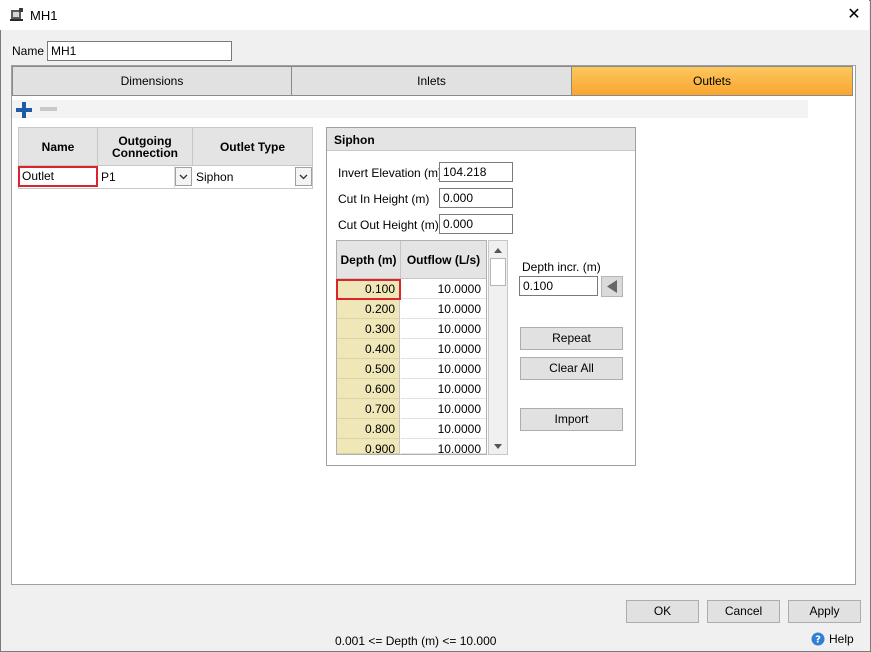 Image resolution: width=871 pixels, height=652 pixels. What do you see at coordinates (431, 81) in the screenshot?
I see `tab-inlets: Inlets` at bounding box center [431, 81].